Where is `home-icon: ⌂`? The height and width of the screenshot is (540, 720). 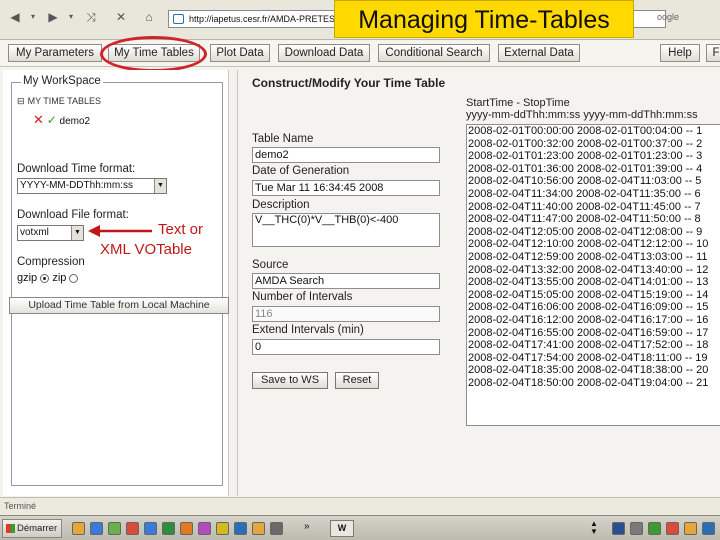
home-icon: ⌂ is located at coordinates (149, 17).